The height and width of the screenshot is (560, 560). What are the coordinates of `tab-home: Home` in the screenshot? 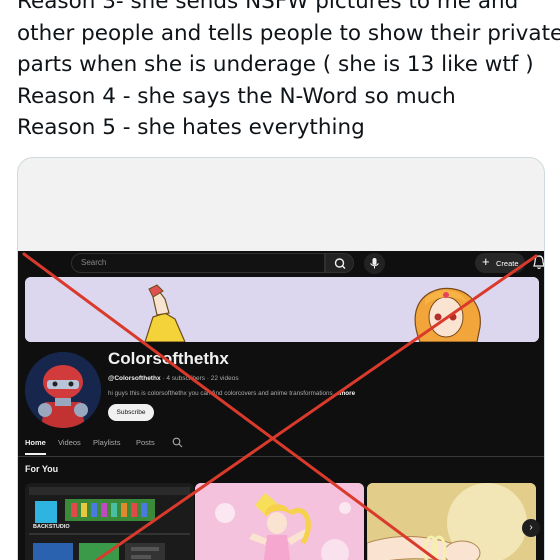 It's located at (35, 442).